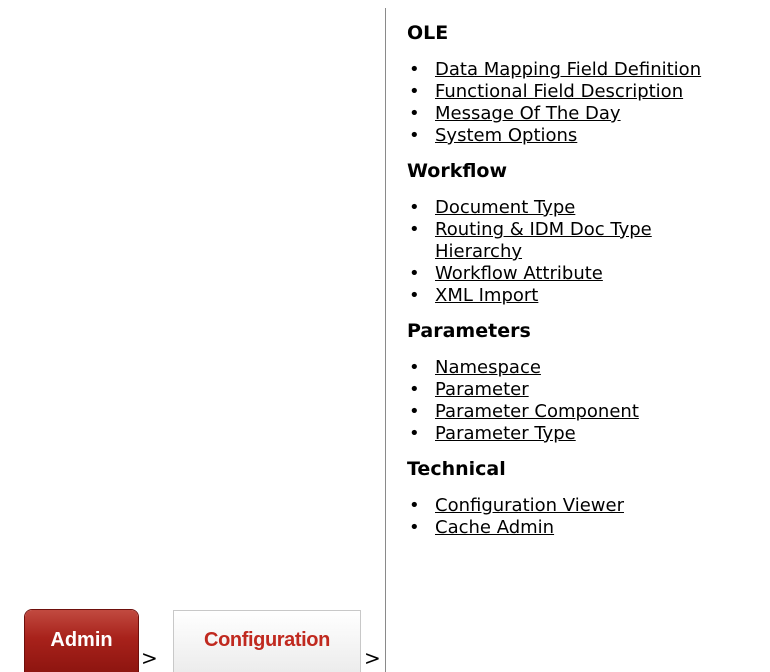 The height and width of the screenshot is (672, 770). I want to click on list-item: • Message Of The Day, so click(587, 114).